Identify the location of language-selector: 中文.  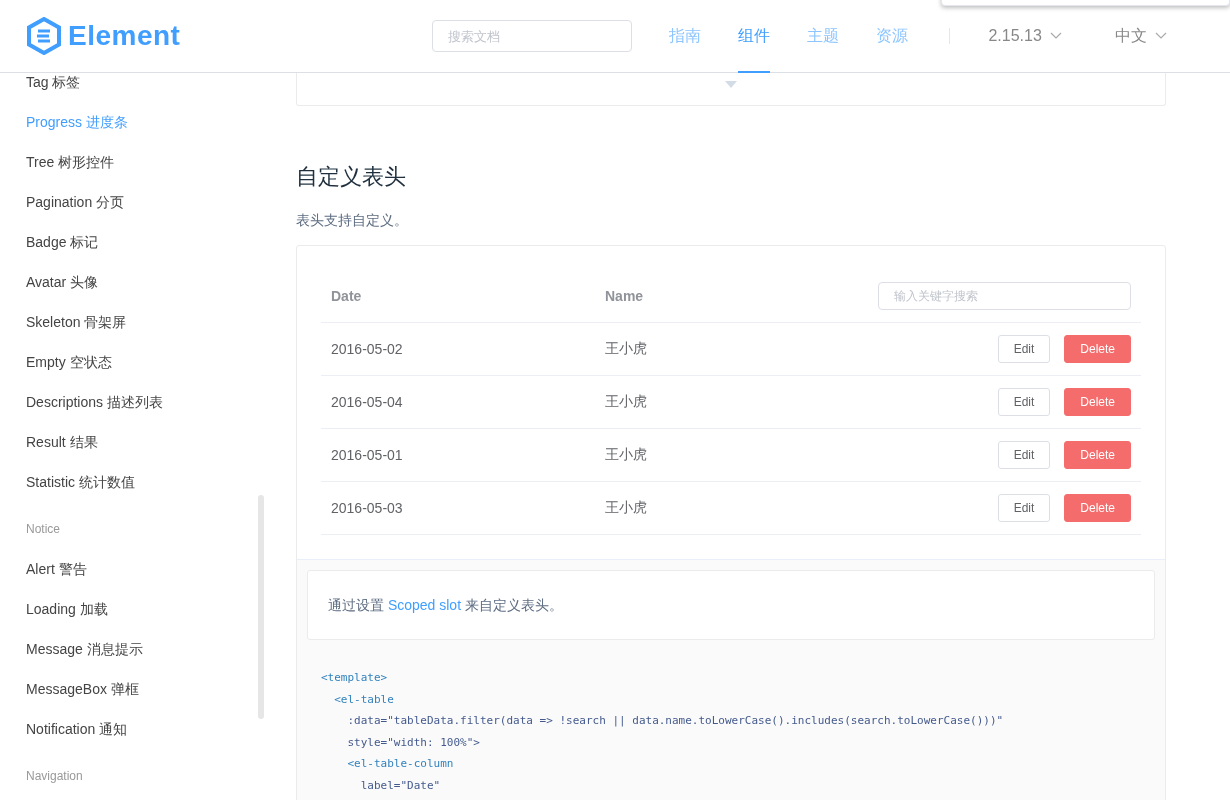
(1130, 36).